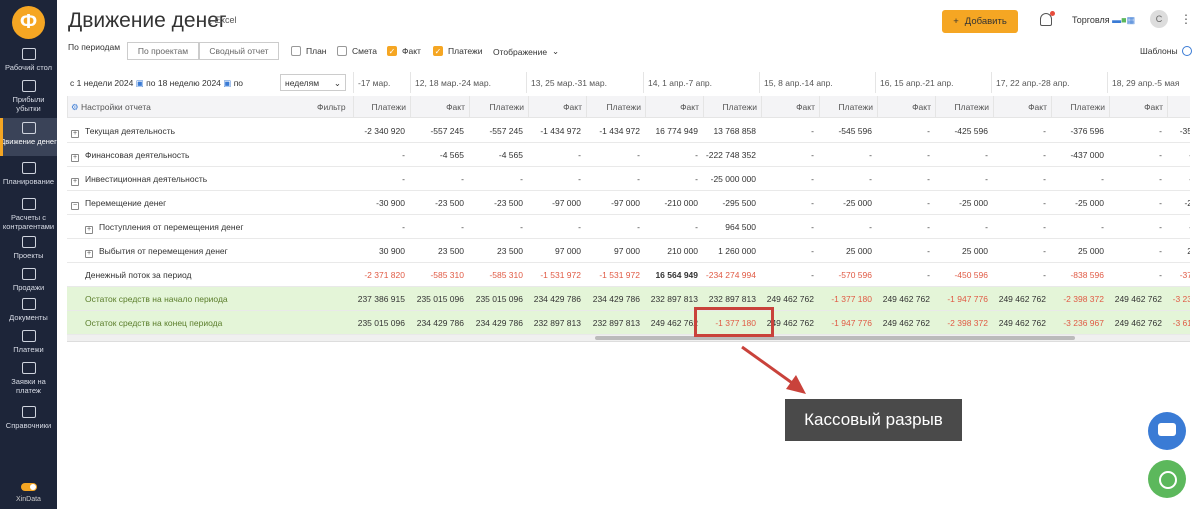  Describe the element at coordinates (971, 275) in the screenshot. I see `table-cell: -450 596` at that location.